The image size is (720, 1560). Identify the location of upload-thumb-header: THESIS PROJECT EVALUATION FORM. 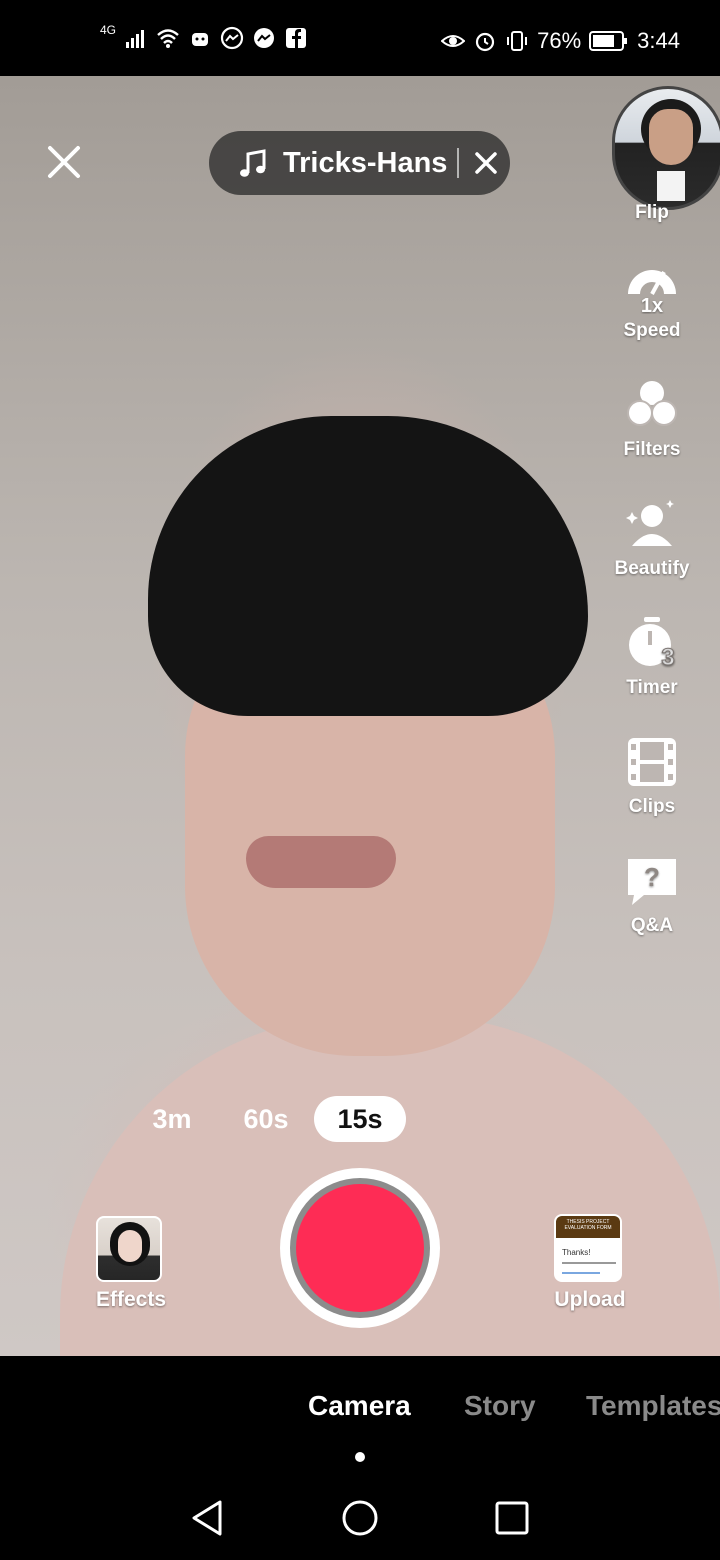
(588, 1227).